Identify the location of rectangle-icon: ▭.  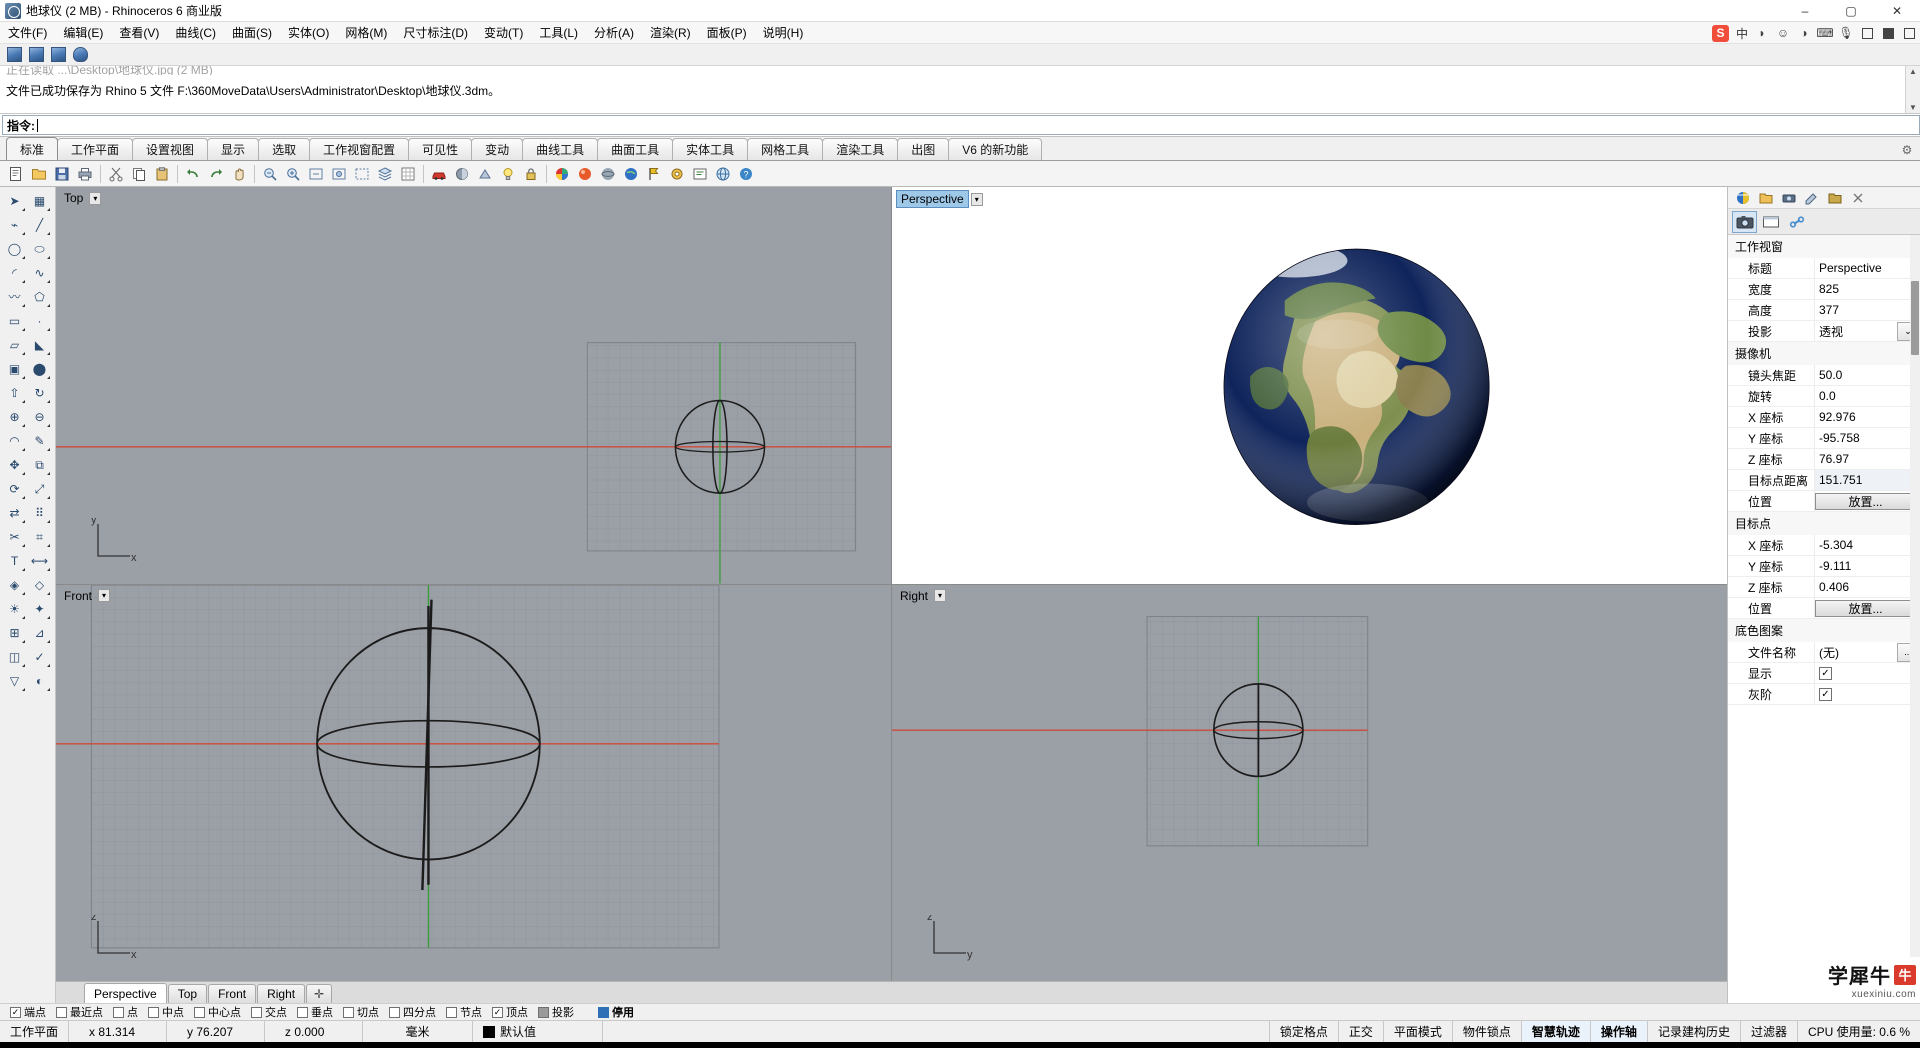
(14, 321).